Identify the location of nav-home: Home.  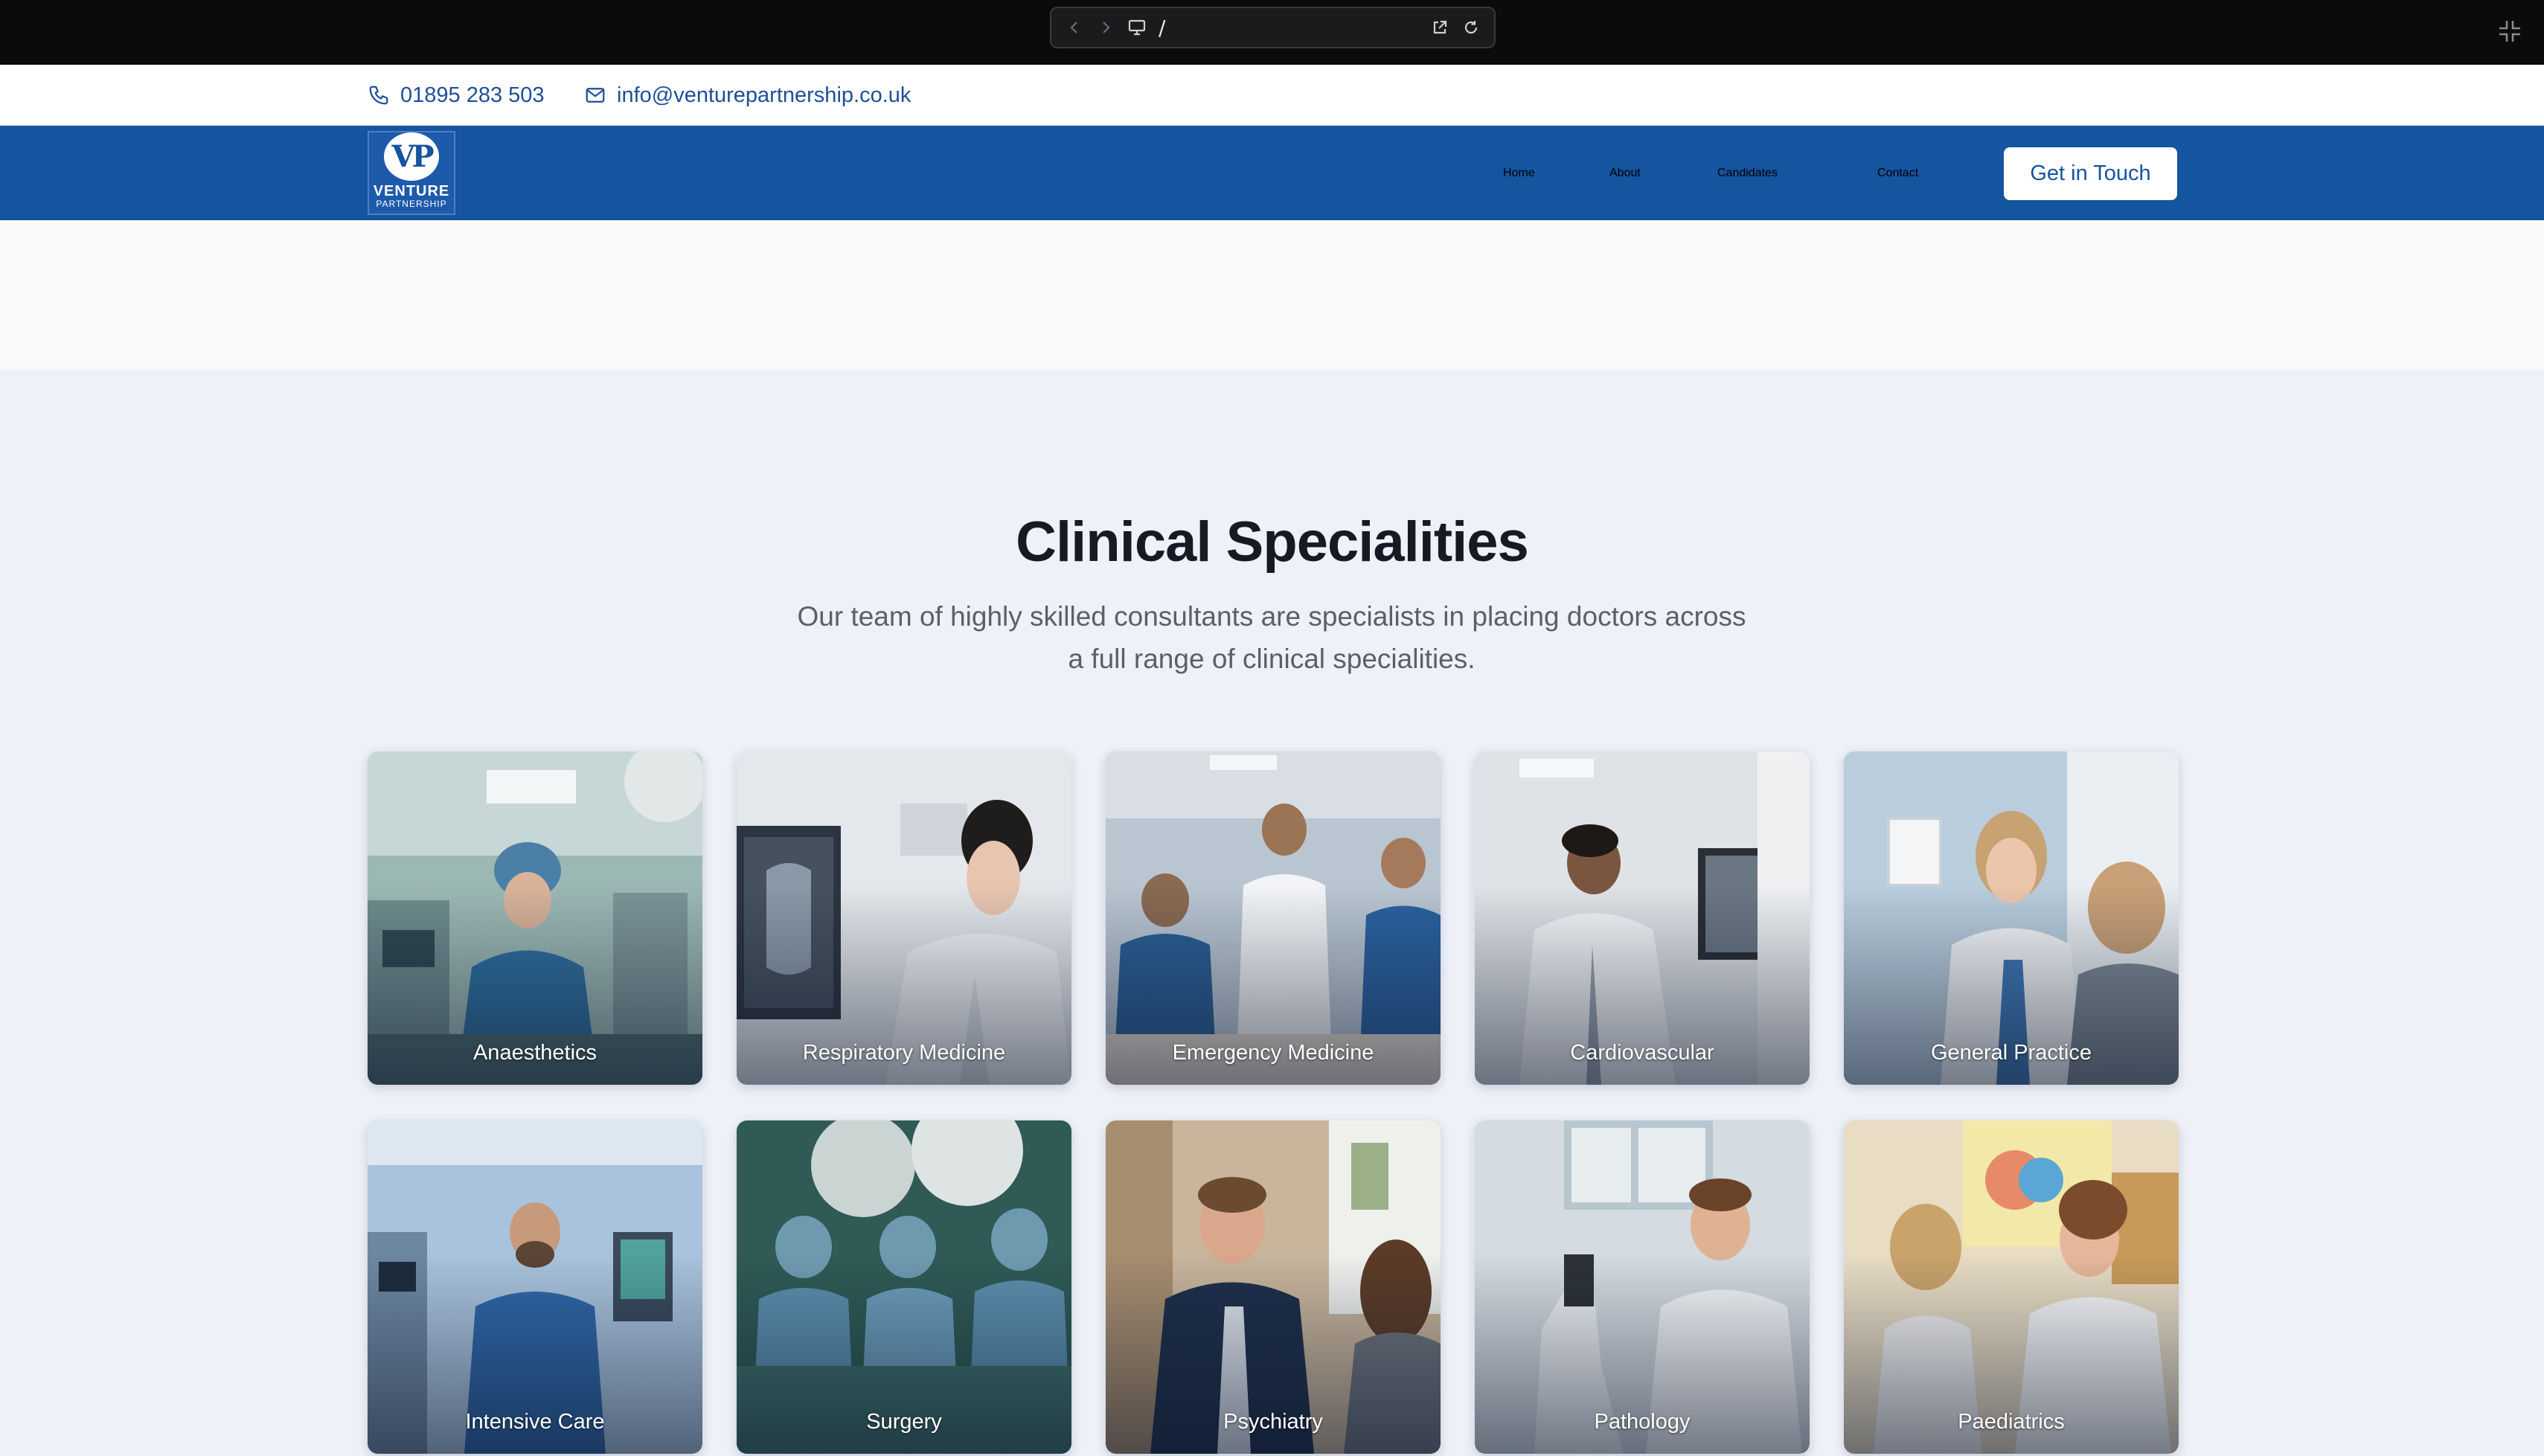
(1519, 173).